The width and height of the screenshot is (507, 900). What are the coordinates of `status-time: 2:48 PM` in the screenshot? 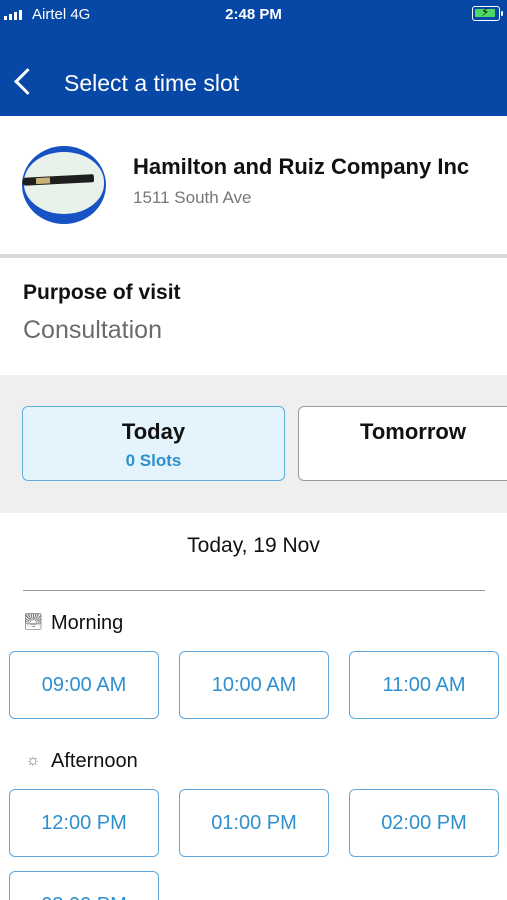 It's located at (253, 14).